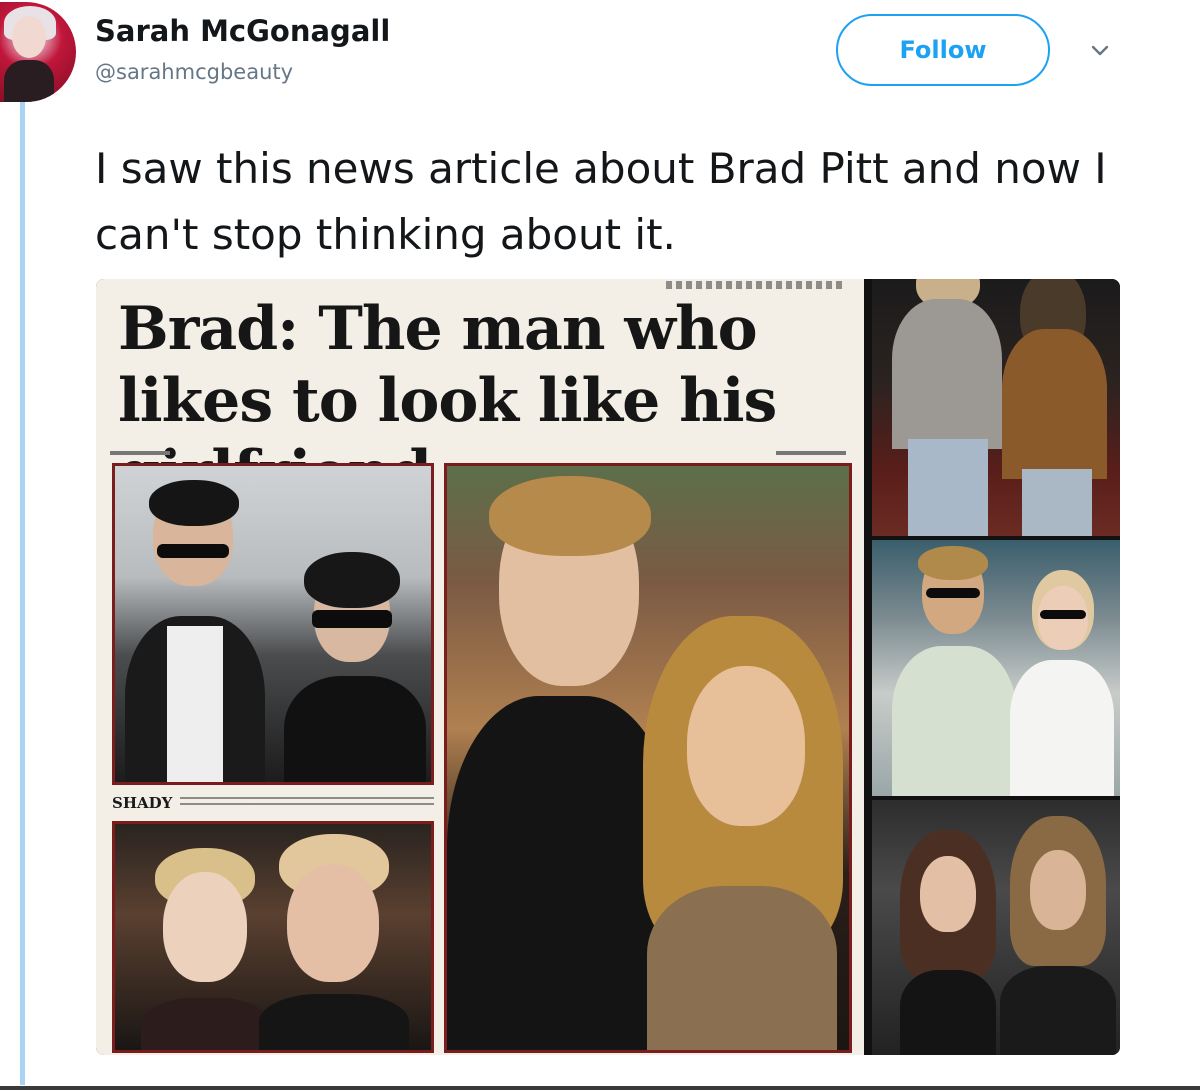  I want to click on photo-caption: SHADY, so click(273, 803).